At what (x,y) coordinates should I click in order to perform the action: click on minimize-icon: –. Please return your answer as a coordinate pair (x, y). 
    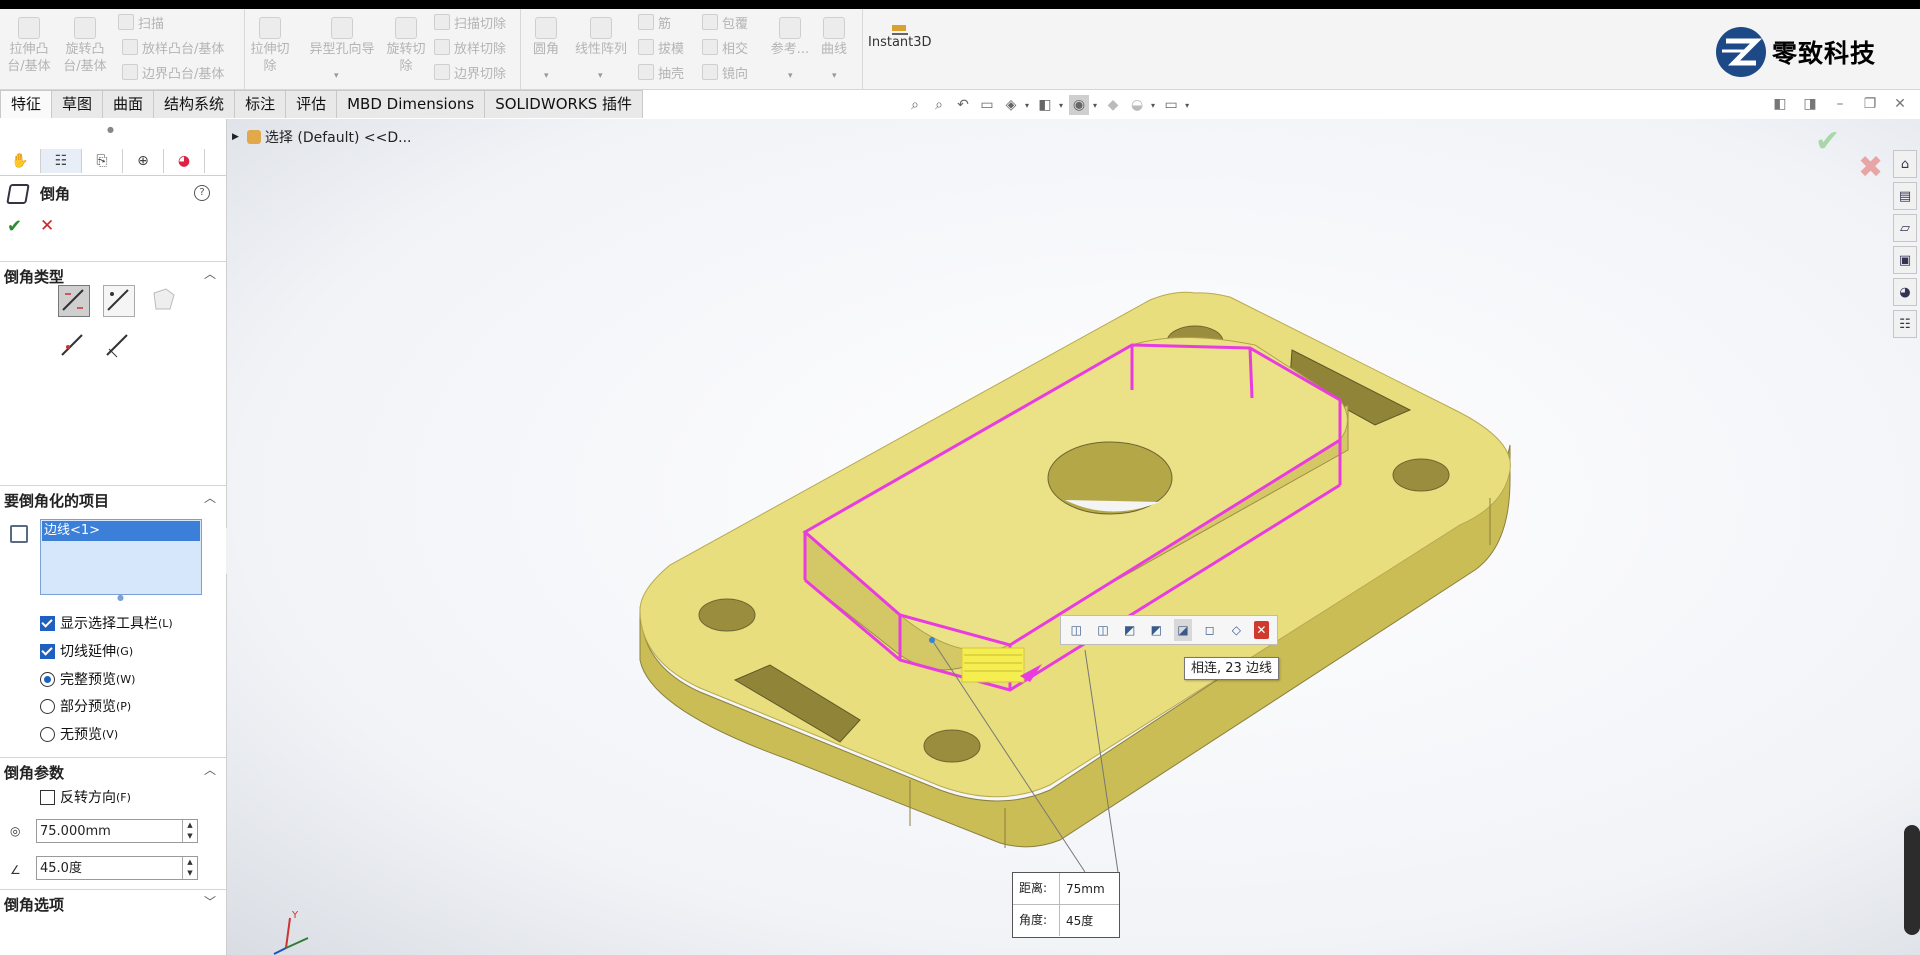
    Looking at the image, I should click on (1840, 105).